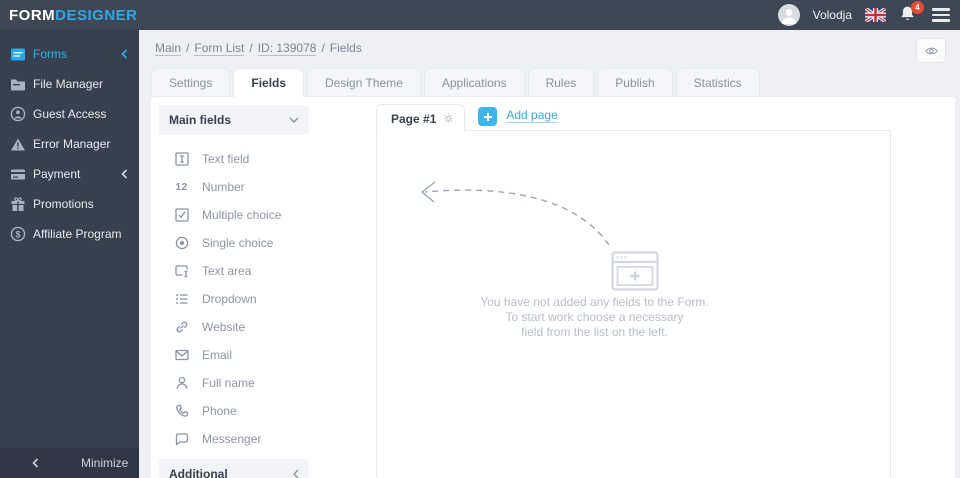  Describe the element at coordinates (480, 15) in the screenshot. I see `top-header: FORMDESIGNER Volodja 4` at that location.